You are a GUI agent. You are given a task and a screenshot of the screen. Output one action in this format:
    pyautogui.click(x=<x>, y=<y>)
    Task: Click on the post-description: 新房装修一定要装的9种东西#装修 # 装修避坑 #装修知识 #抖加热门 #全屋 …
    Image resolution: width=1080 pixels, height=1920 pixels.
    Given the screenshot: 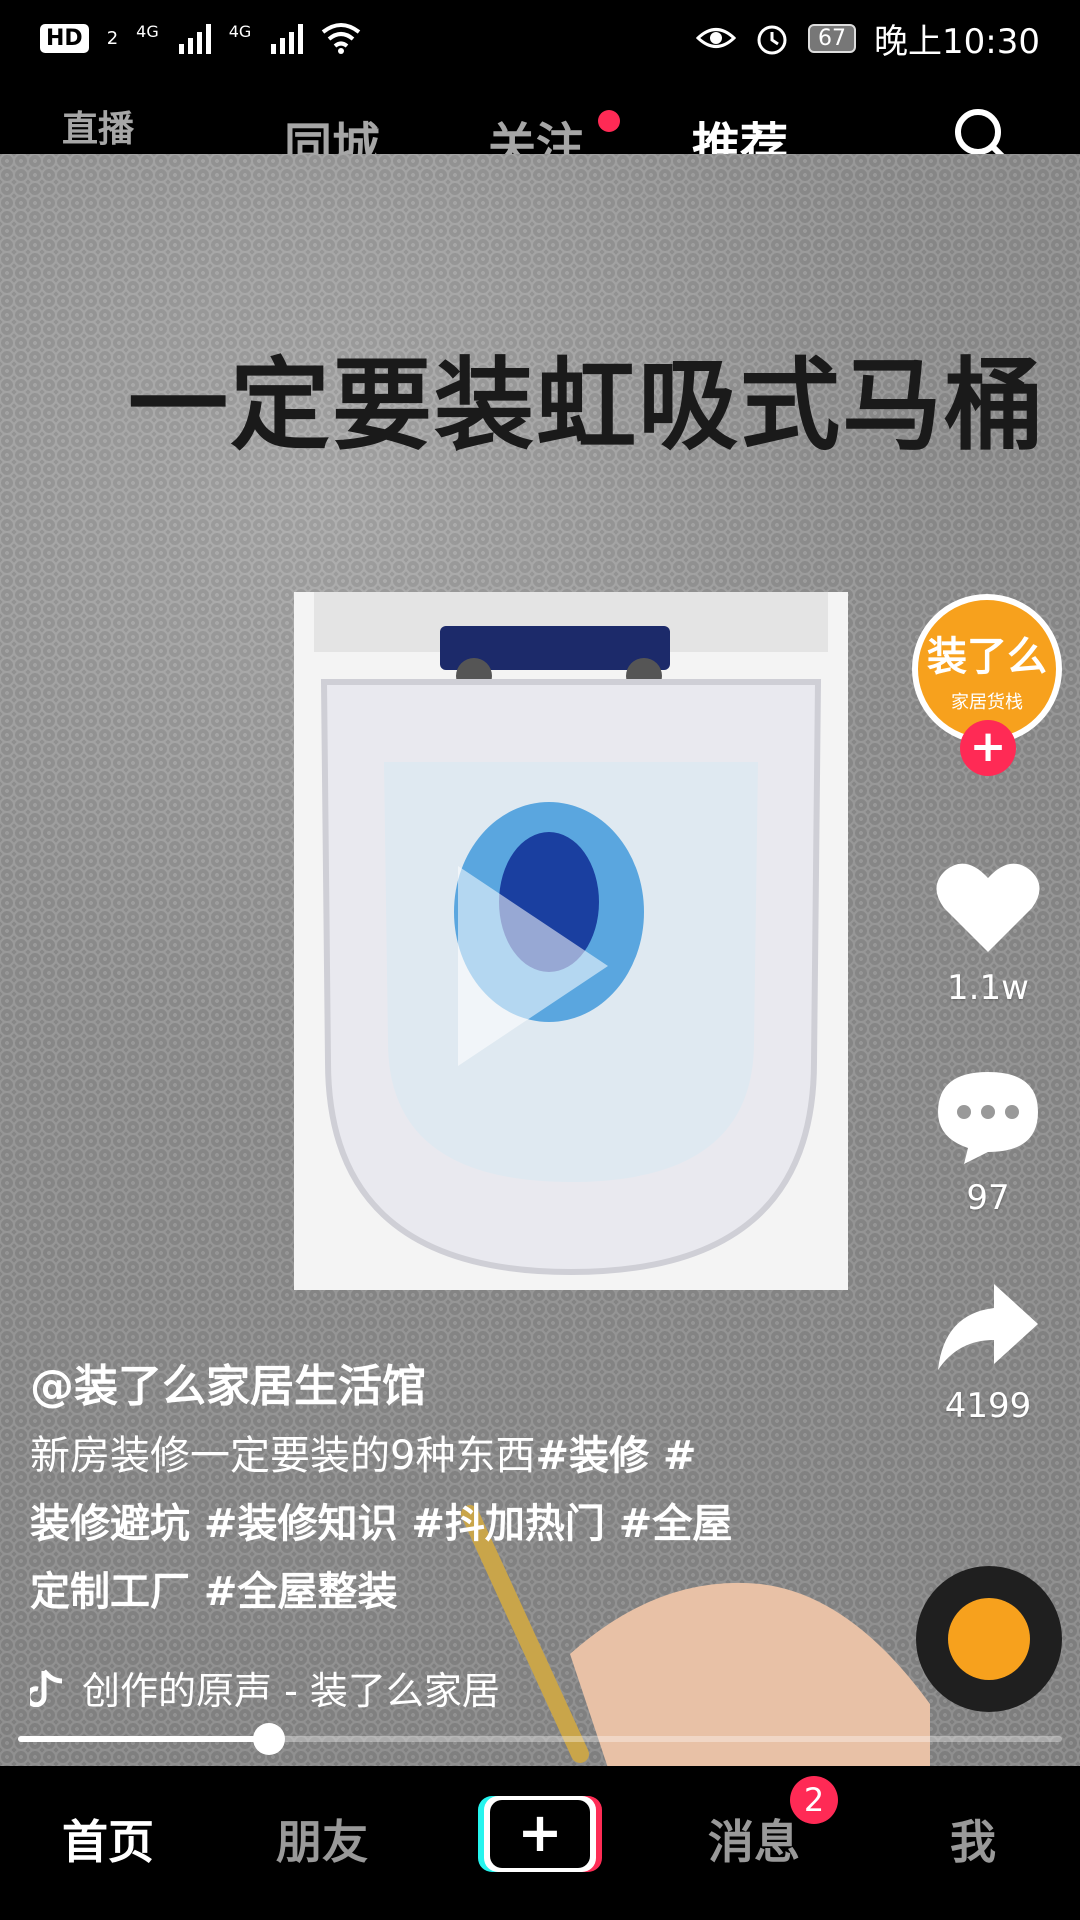 What is the action you would take?
    pyautogui.click(x=415, y=1524)
    